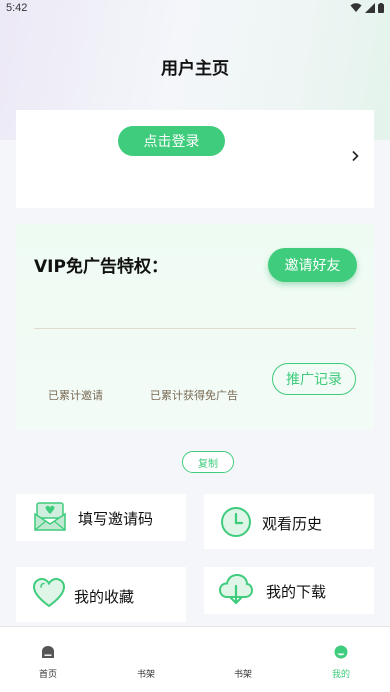 This screenshot has height=692, width=390. What do you see at coordinates (104, 597) in the screenshot?
I see `my-favorites-label: 我的收藏` at bounding box center [104, 597].